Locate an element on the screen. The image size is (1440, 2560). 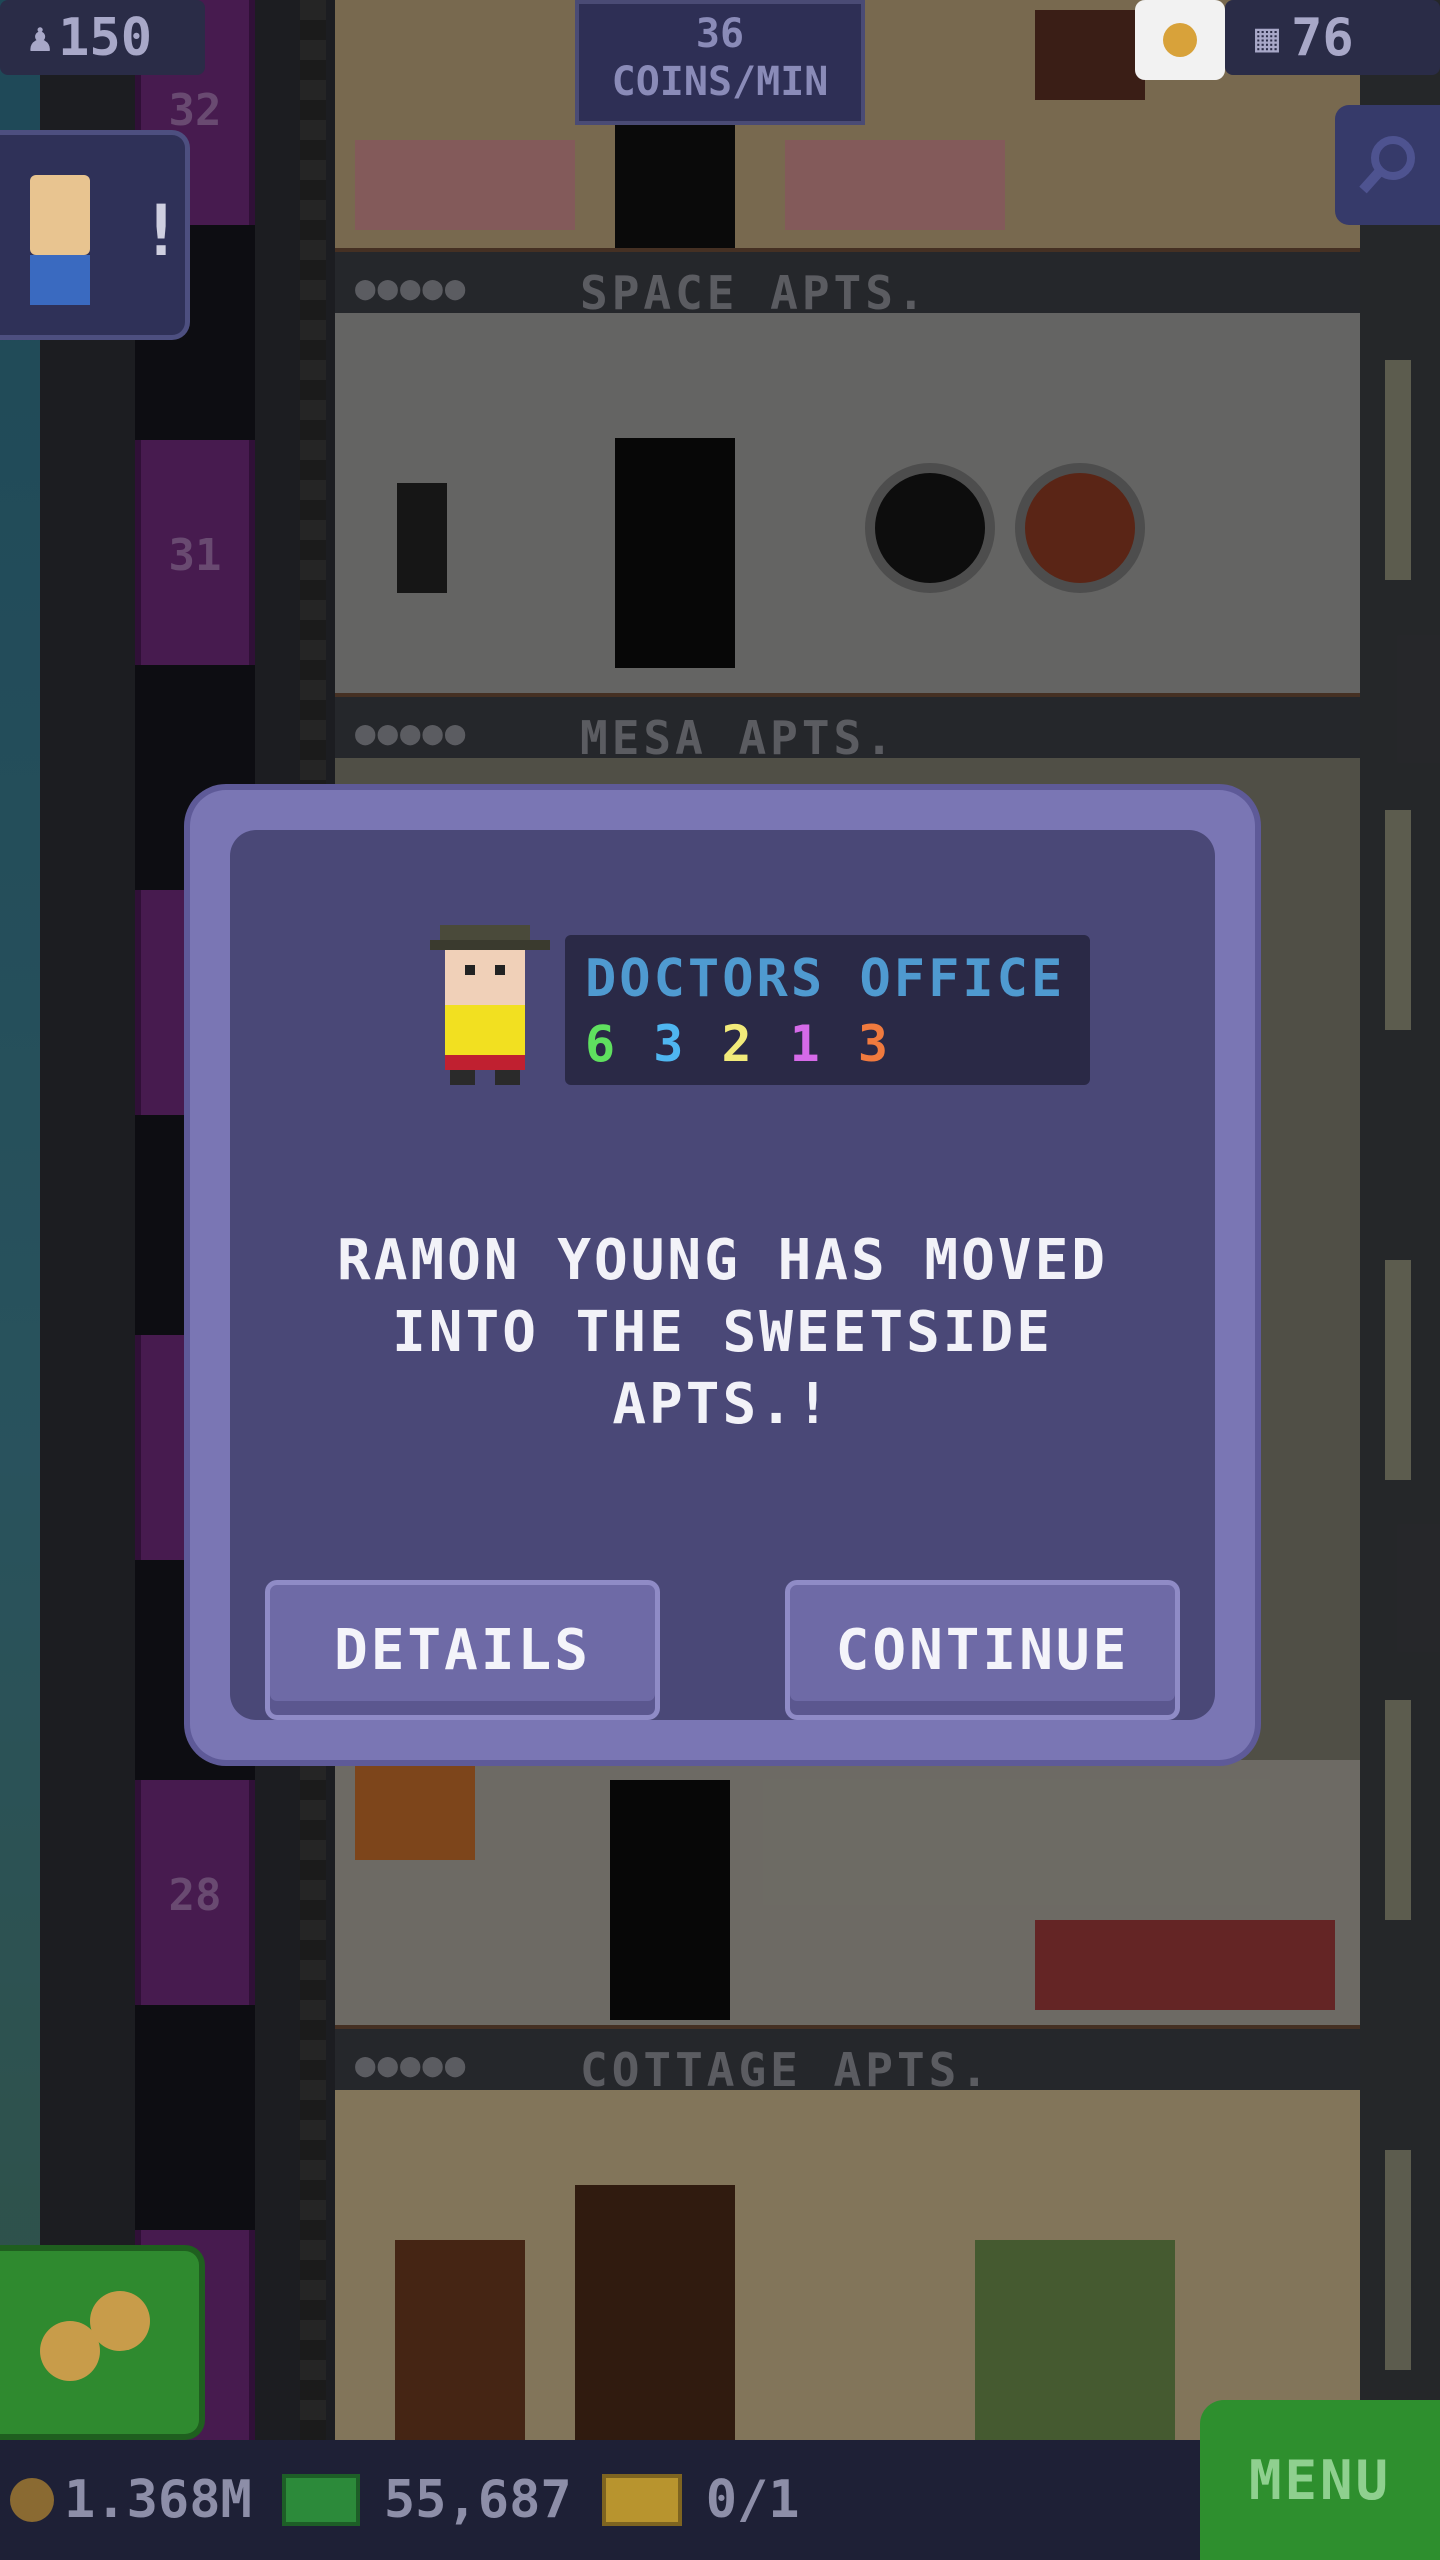
floors-counter: ▦ 76 is located at coordinates (1332, 37).